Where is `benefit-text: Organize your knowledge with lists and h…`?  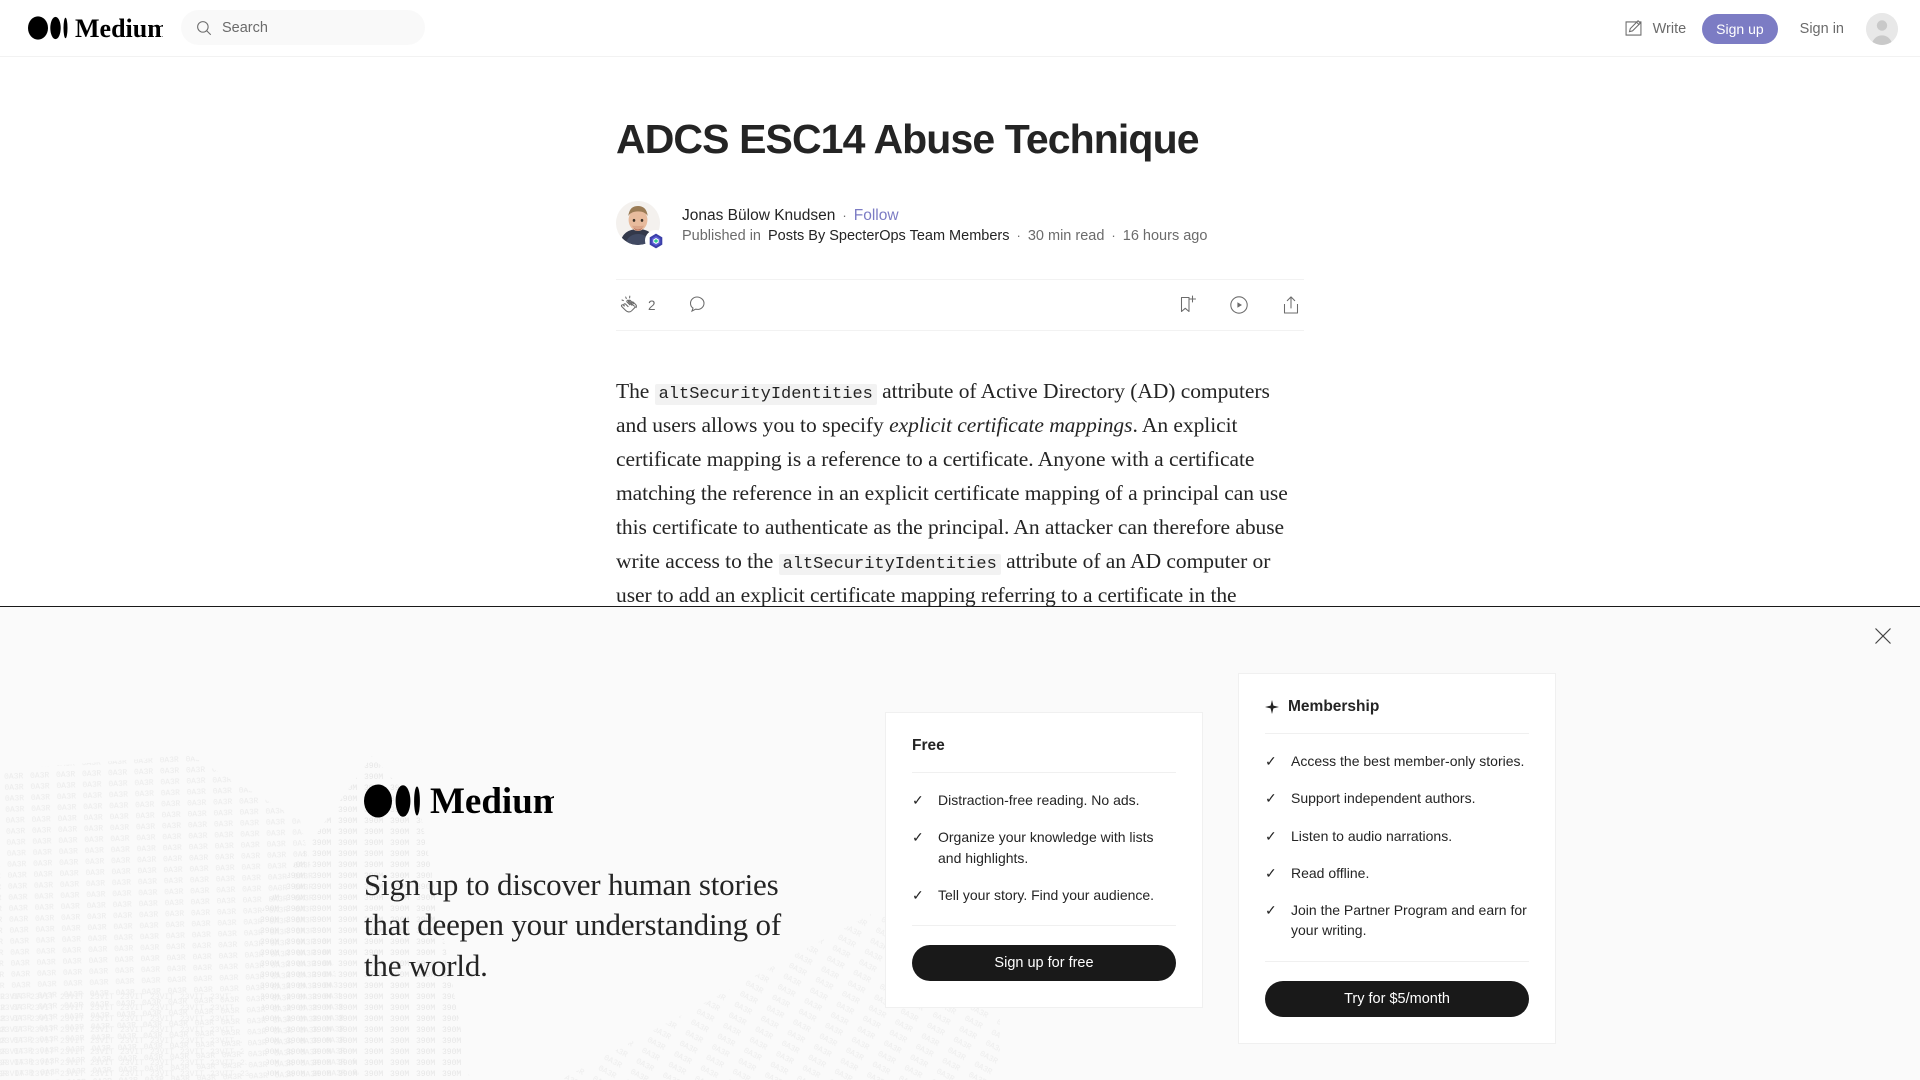
benefit-text: Organize your knowledge with lists and h… is located at coordinates (1046, 847).